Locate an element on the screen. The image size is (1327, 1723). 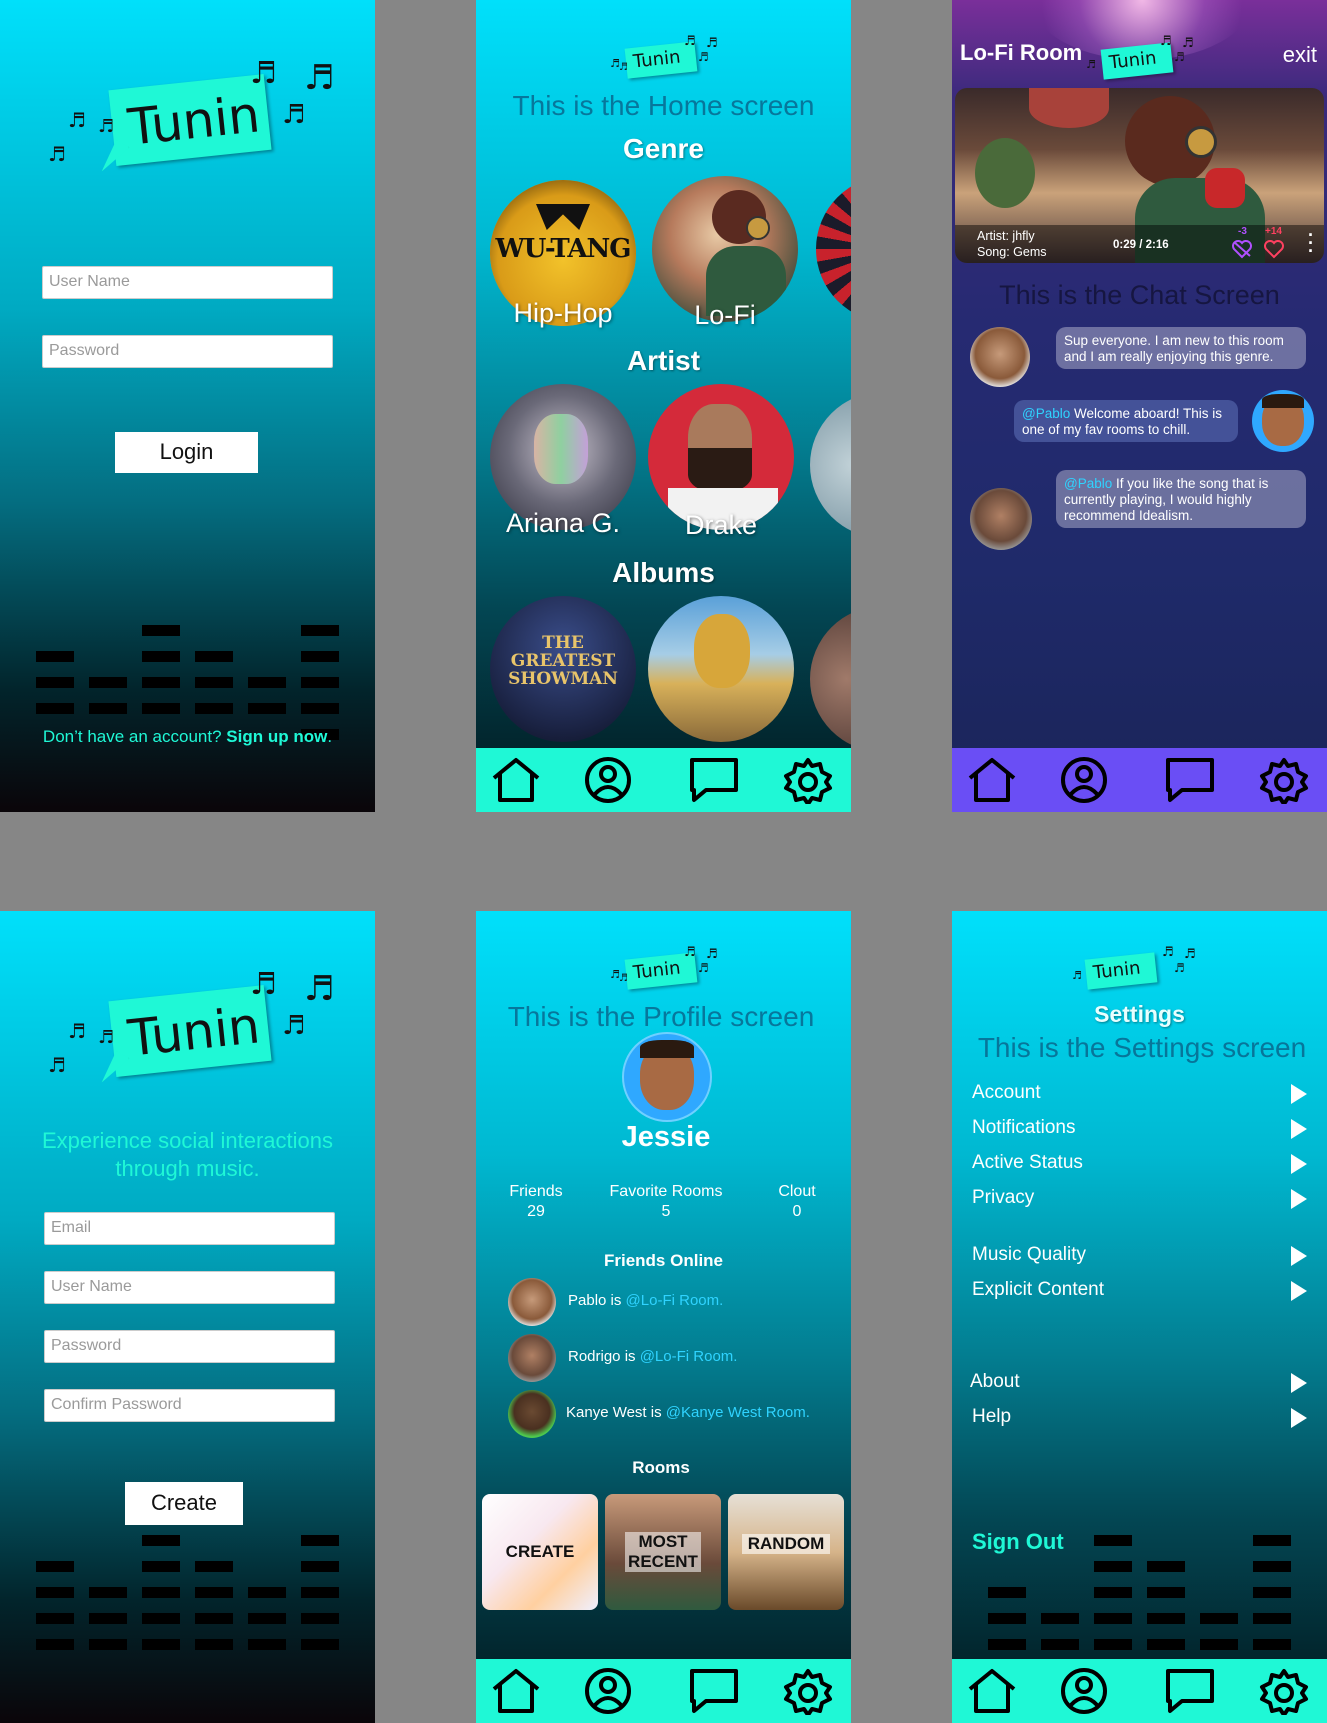
settings-item-active-status: Active Status is located at coordinates (1027, 1163).